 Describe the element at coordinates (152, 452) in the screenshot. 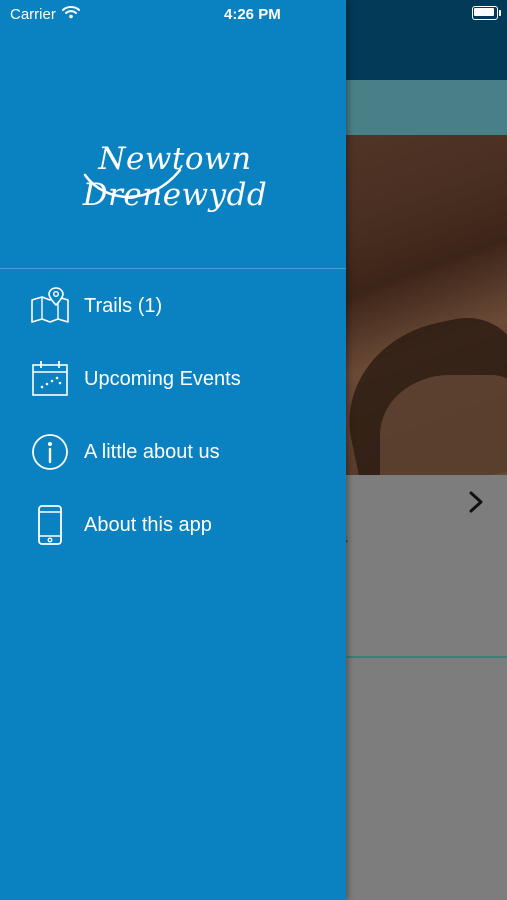

I see `menu-item-label: A little about us` at that location.